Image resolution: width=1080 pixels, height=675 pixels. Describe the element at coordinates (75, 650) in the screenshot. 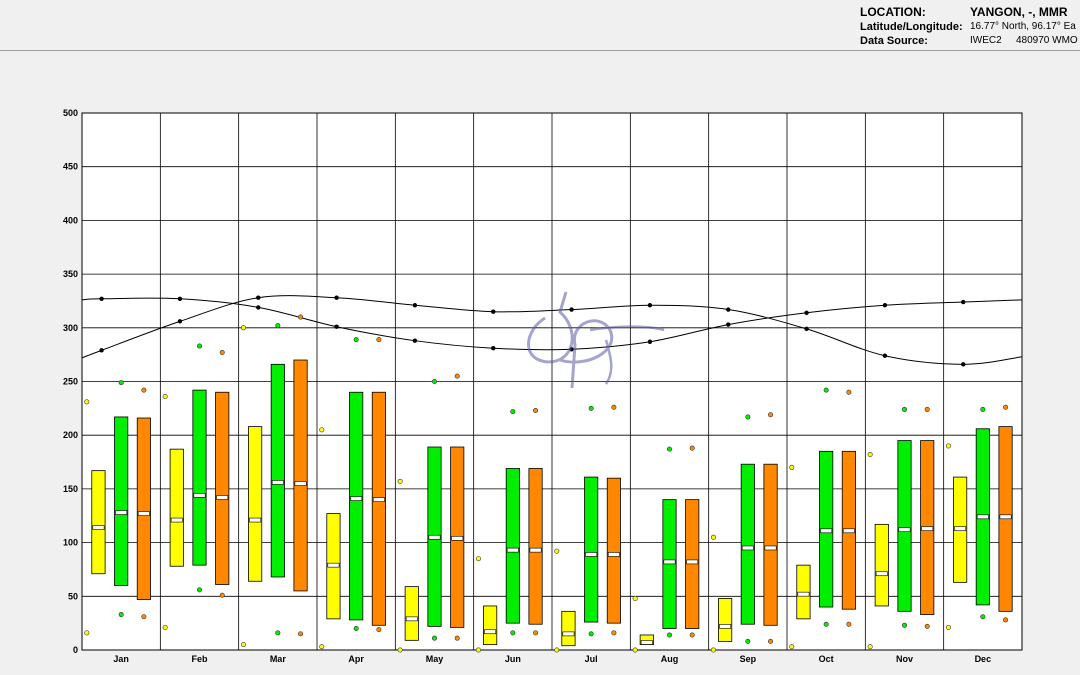

I see `y-tick-label: 0` at that location.